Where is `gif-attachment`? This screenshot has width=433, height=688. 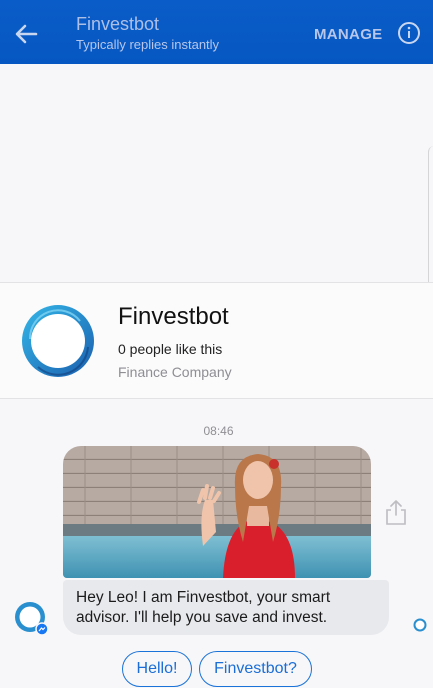
gif-attachment is located at coordinates (217, 512).